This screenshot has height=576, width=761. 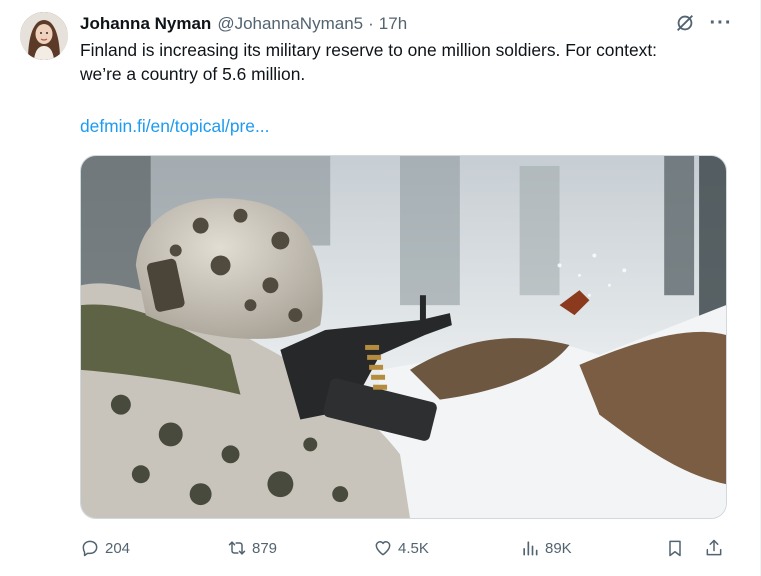 I want to click on reply-button: 204, so click(x=105, y=548).